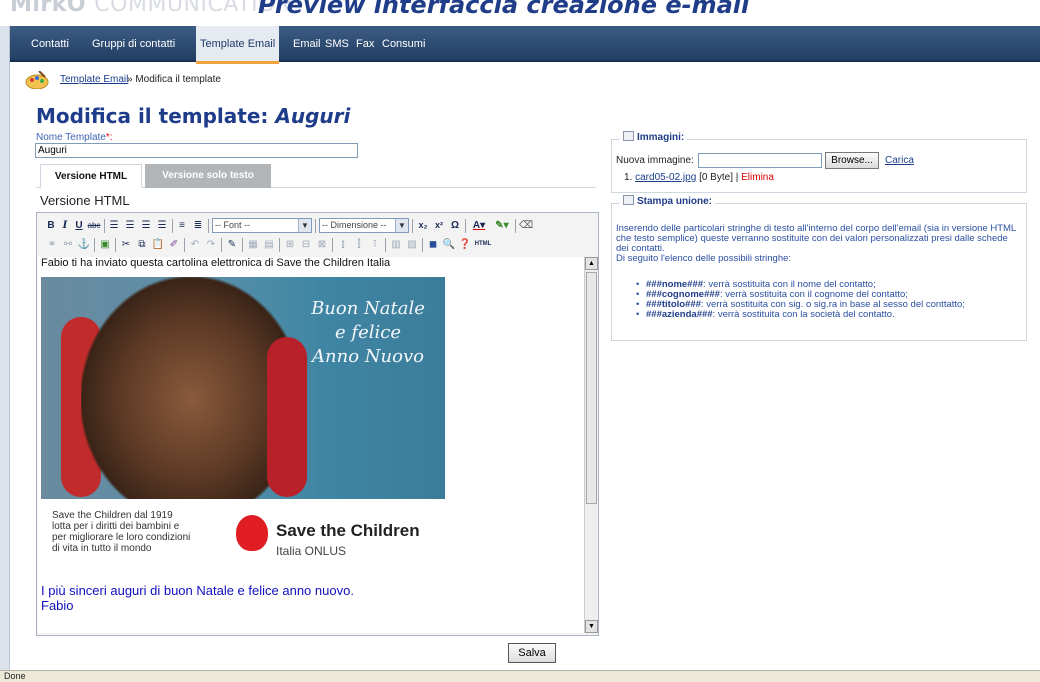  Describe the element at coordinates (423, 225) in the screenshot. I see `subscript-icon: x₂` at that location.